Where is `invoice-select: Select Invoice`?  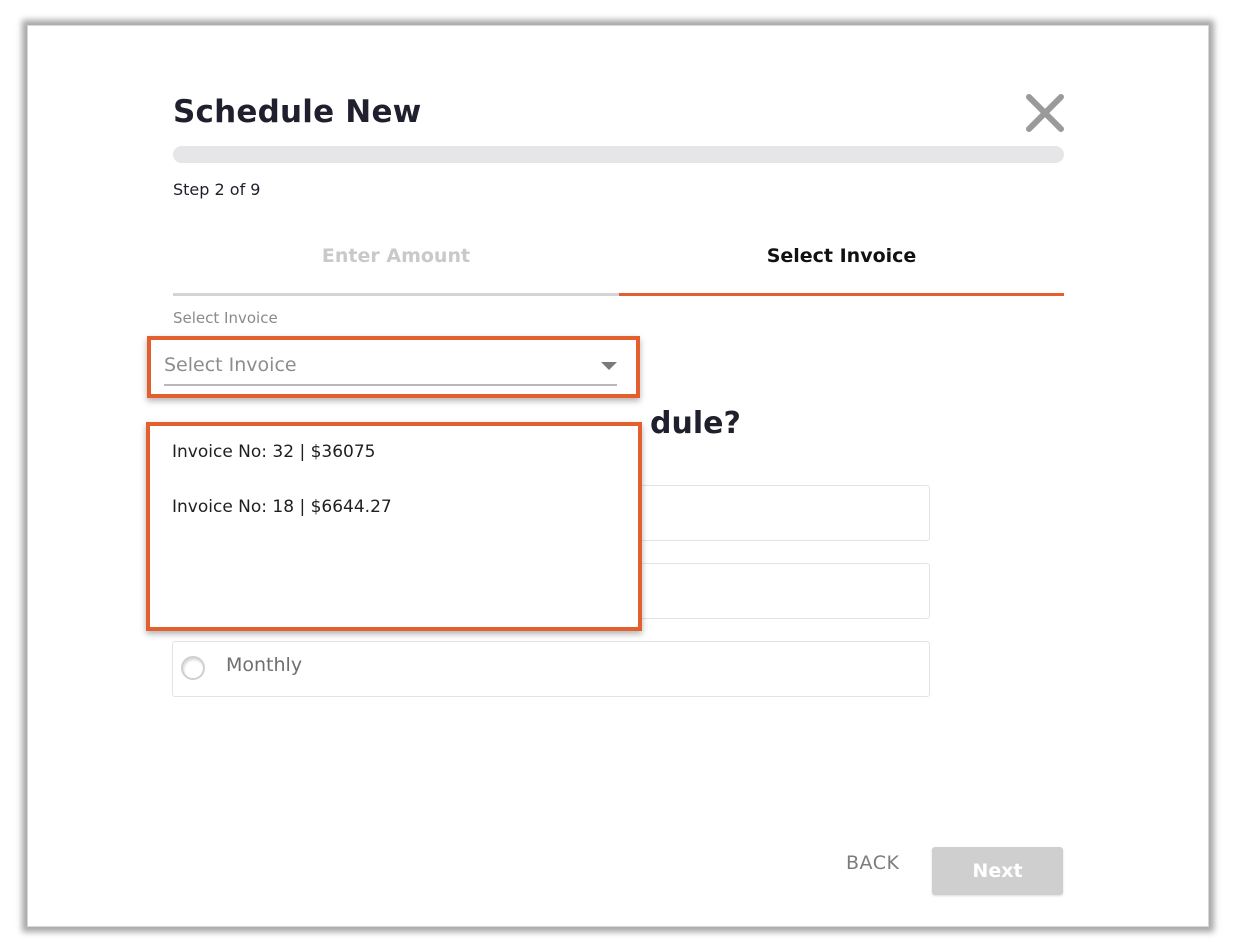
invoice-select: Select Invoice is located at coordinates (390, 369).